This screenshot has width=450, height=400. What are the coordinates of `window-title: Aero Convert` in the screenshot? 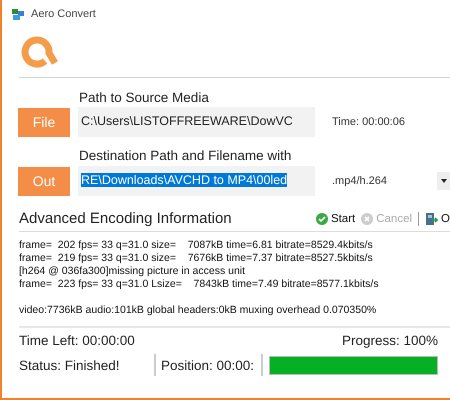 It's located at (63, 14).